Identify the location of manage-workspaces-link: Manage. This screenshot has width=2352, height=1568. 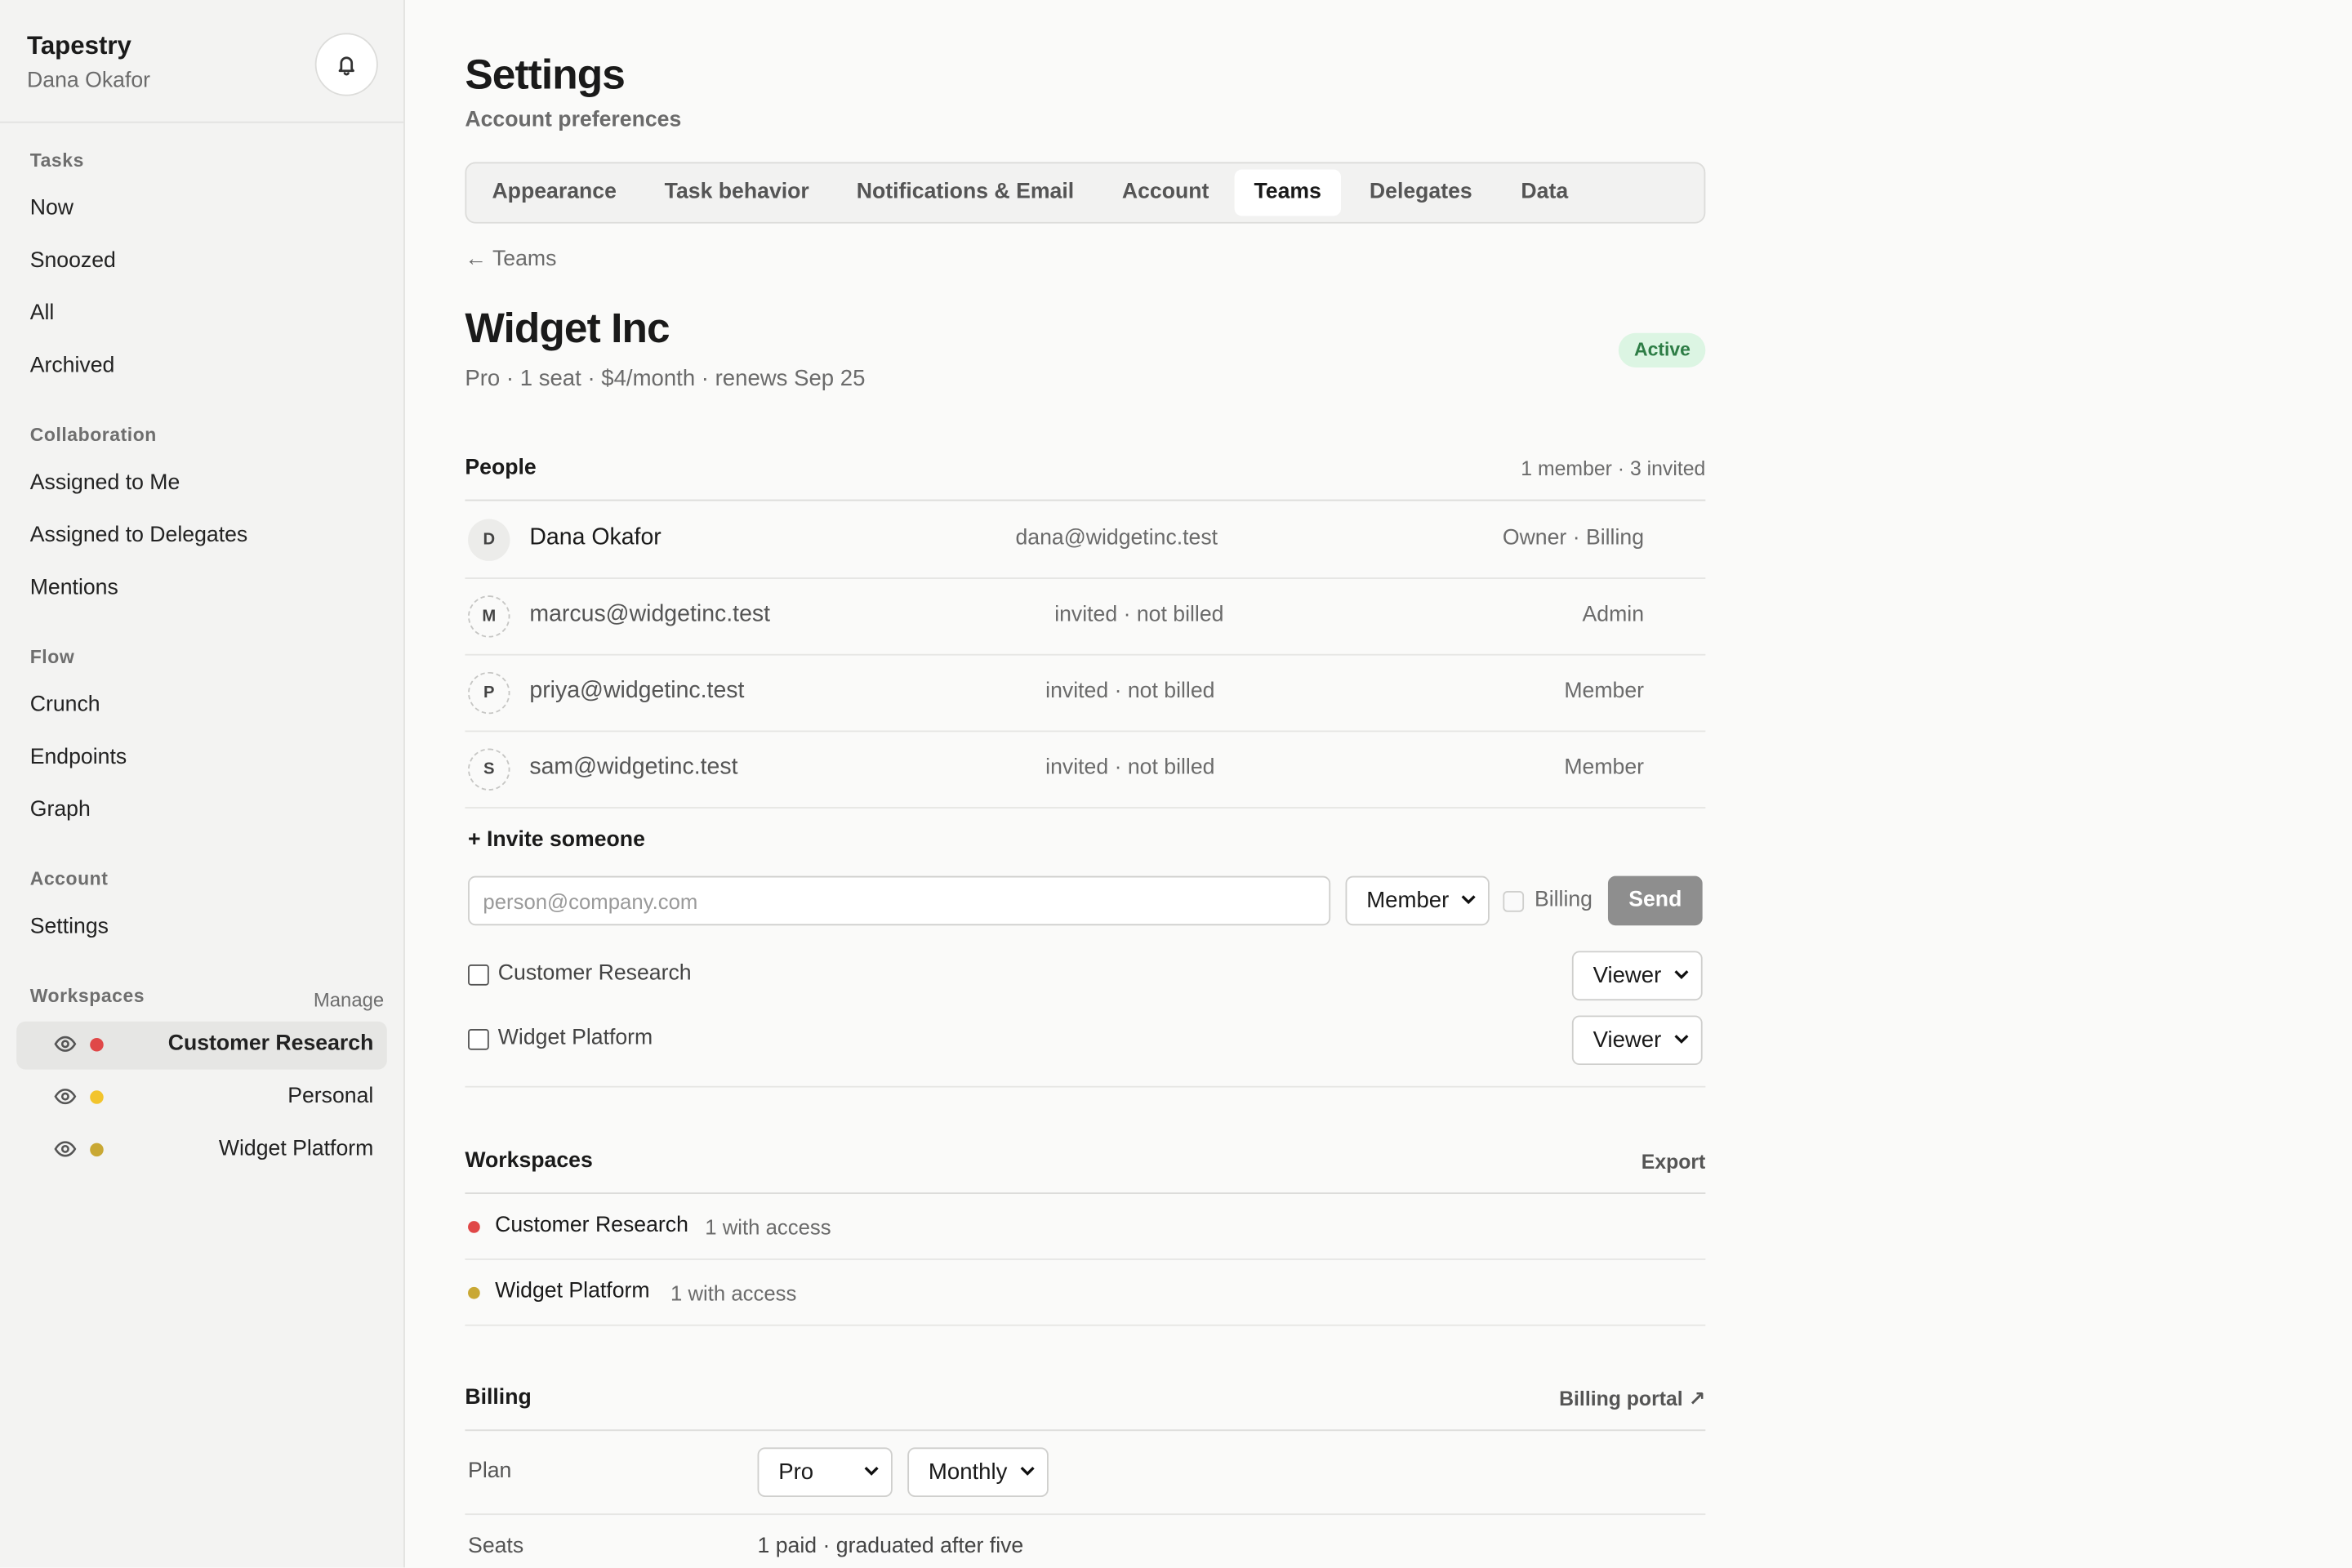
(349, 999).